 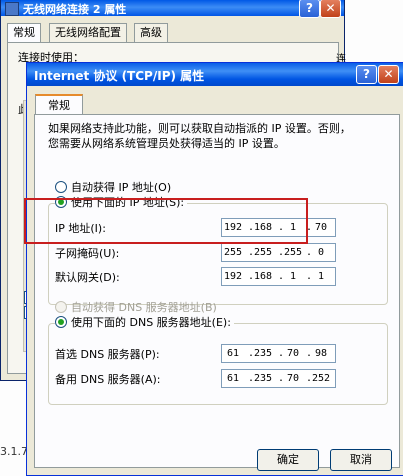 What do you see at coordinates (87, 277) in the screenshot?
I see `default-gateway-label: 默认网关(D):` at bounding box center [87, 277].